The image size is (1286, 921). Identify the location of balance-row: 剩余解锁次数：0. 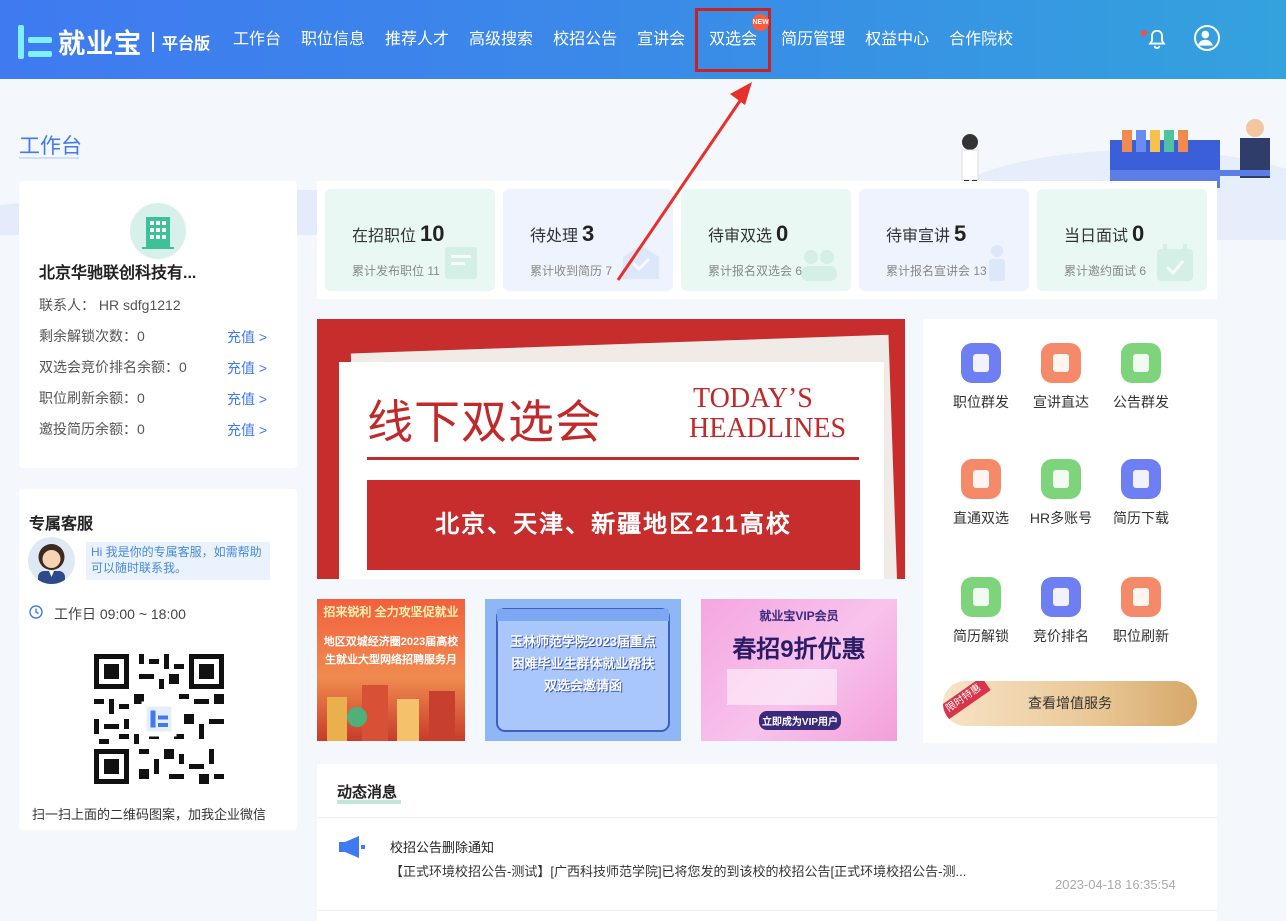
(92, 336).